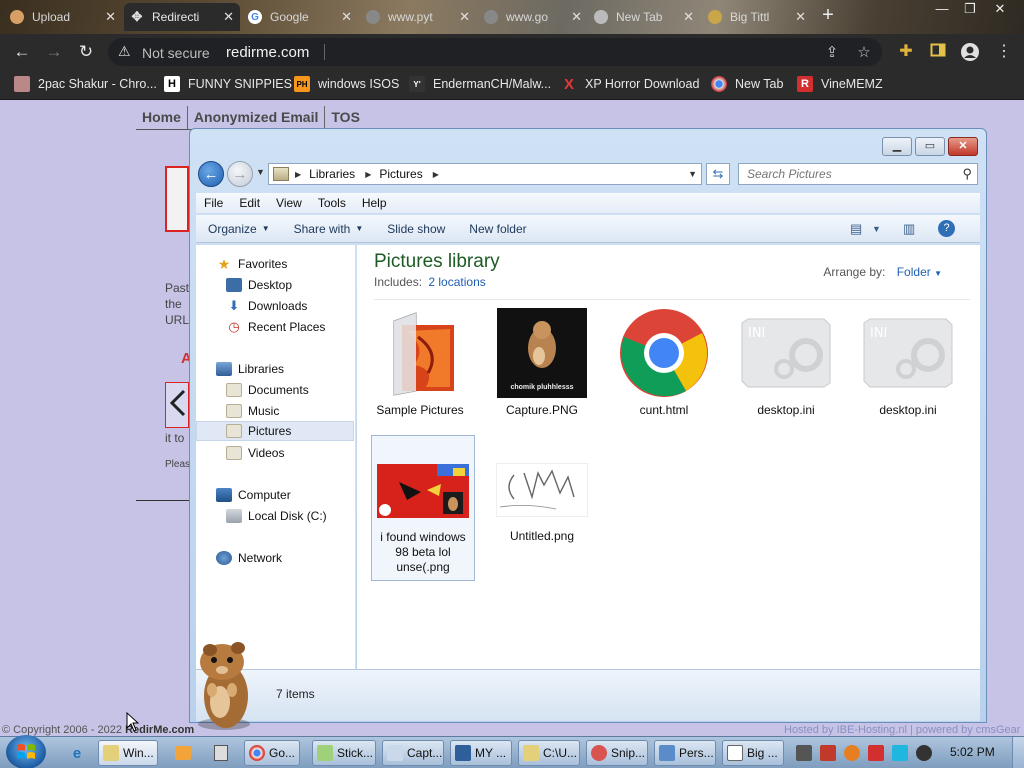  Describe the element at coordinates (276, 516) in the screenshot. I see `nav-local-disk: Local Disk (C:)` at that location.